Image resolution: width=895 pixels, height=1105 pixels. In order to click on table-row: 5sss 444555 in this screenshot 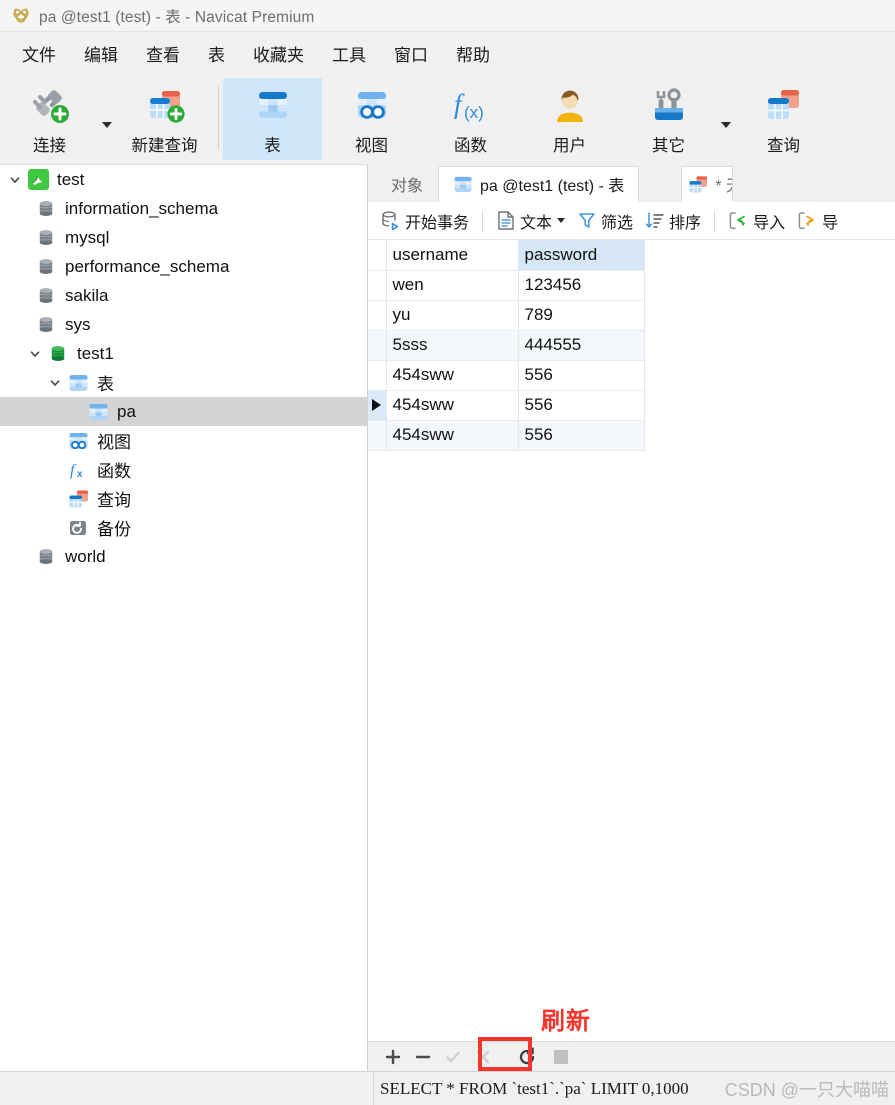, I will do `click(506, 345)`.